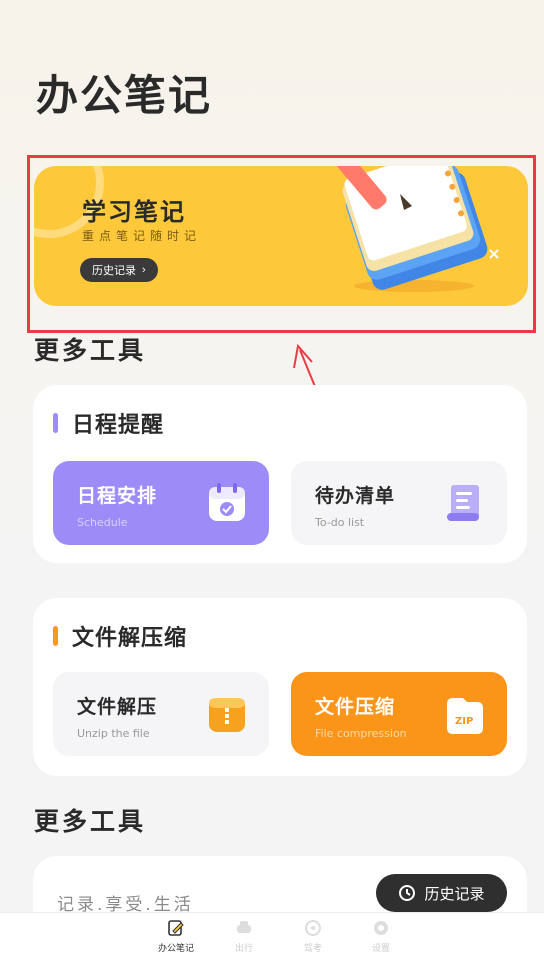 The height and width of the screenshot is (959, 544). Describe the element at coordinates (90, 350) in the screenshot. I see `section-title-more-tools: 更多工具` at that location.